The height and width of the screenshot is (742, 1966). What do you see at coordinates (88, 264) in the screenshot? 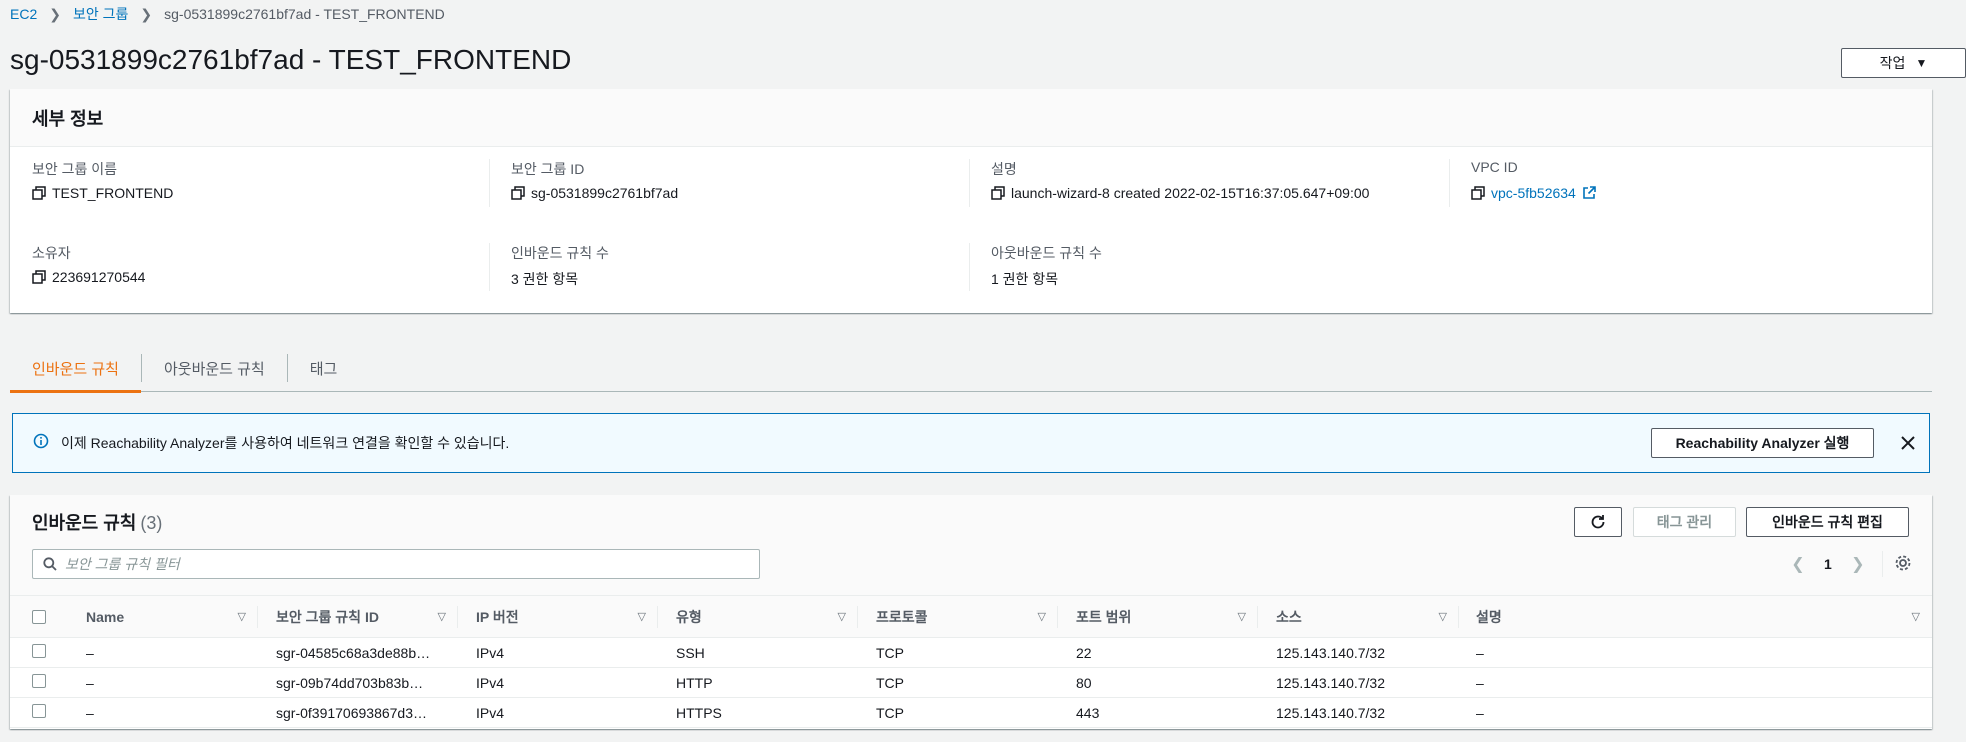
I see `owner-field: 소유자 223691270544` at bounding box center [88, 264].